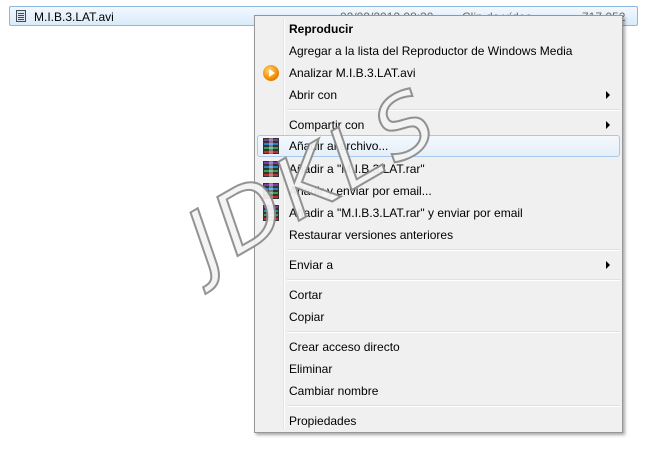  Describe the element at coordinates (311, 265) in the screenshot. I see `menu-item-label: Enviar a` at that location.